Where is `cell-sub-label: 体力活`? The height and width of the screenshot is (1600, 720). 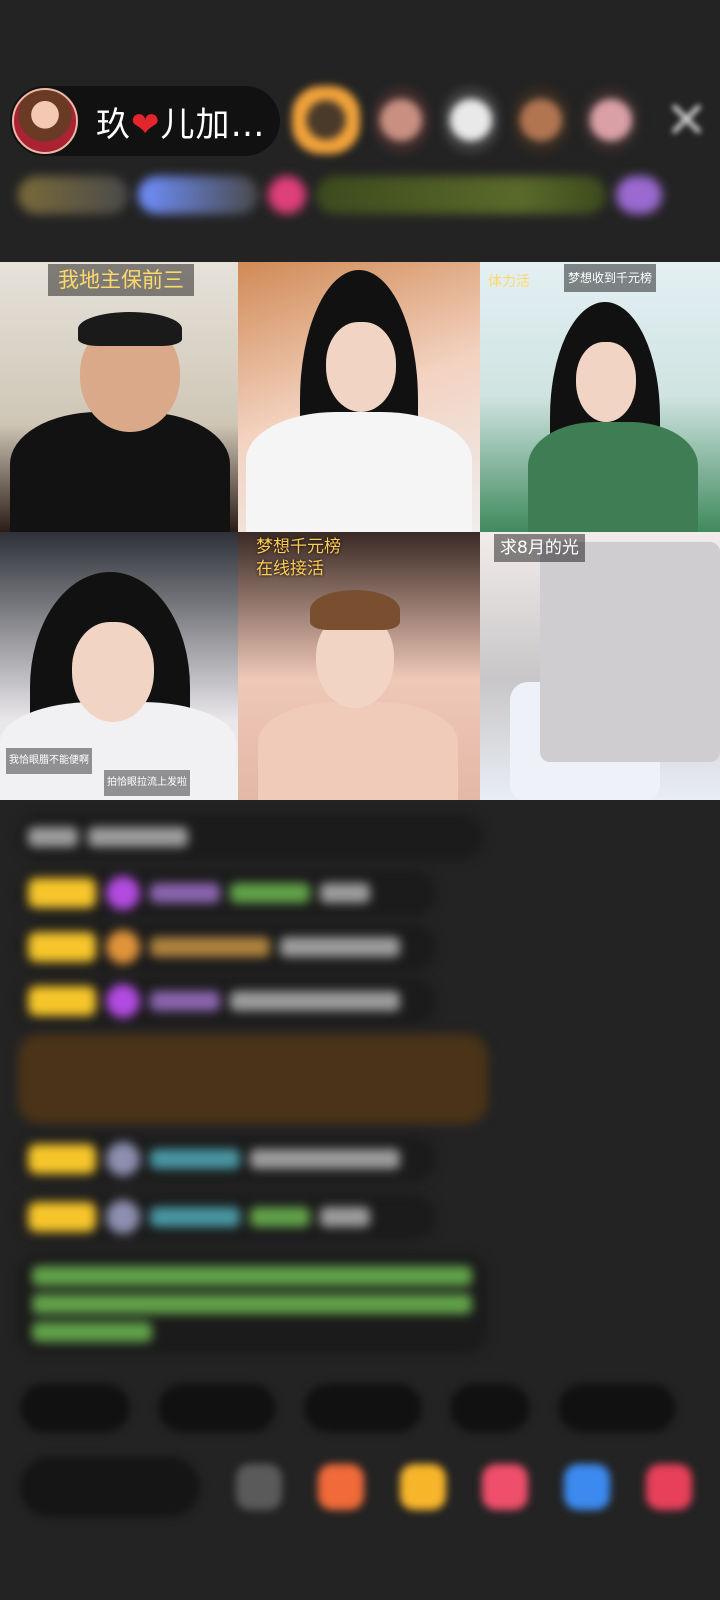 cell-sub-label: 体力活 is located at coordinates (509, 282).